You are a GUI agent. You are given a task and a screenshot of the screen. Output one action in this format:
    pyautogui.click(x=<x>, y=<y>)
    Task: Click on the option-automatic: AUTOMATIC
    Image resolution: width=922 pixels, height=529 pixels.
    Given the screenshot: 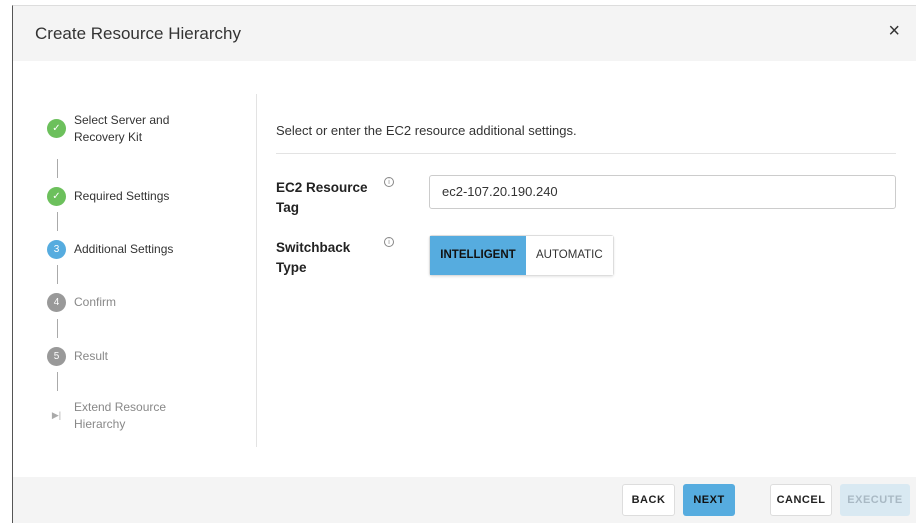 What is the action you would take?
    pyautogui.click(x=569, y=255)
    